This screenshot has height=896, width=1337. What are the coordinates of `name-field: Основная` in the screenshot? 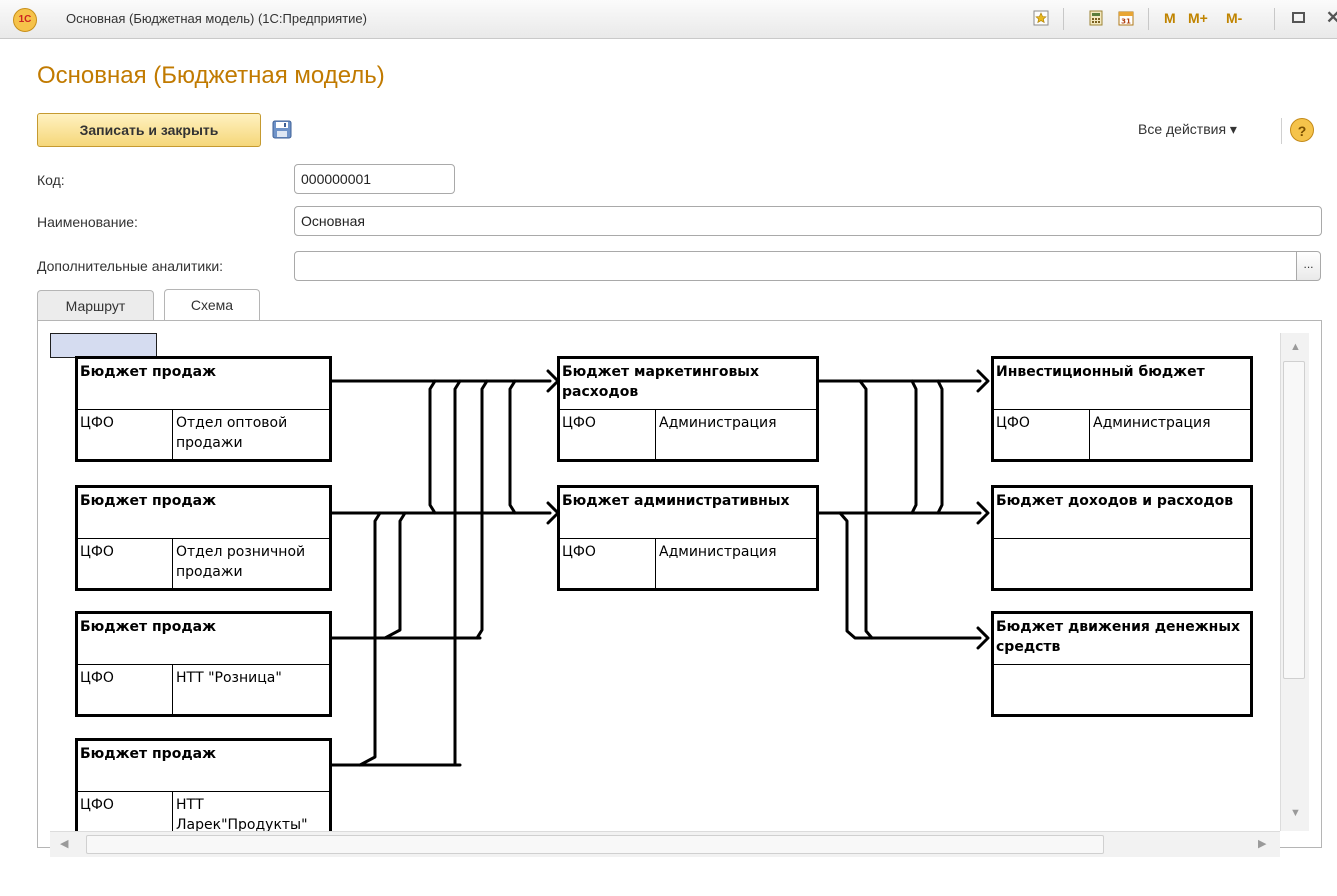 It's located at (808, 221).